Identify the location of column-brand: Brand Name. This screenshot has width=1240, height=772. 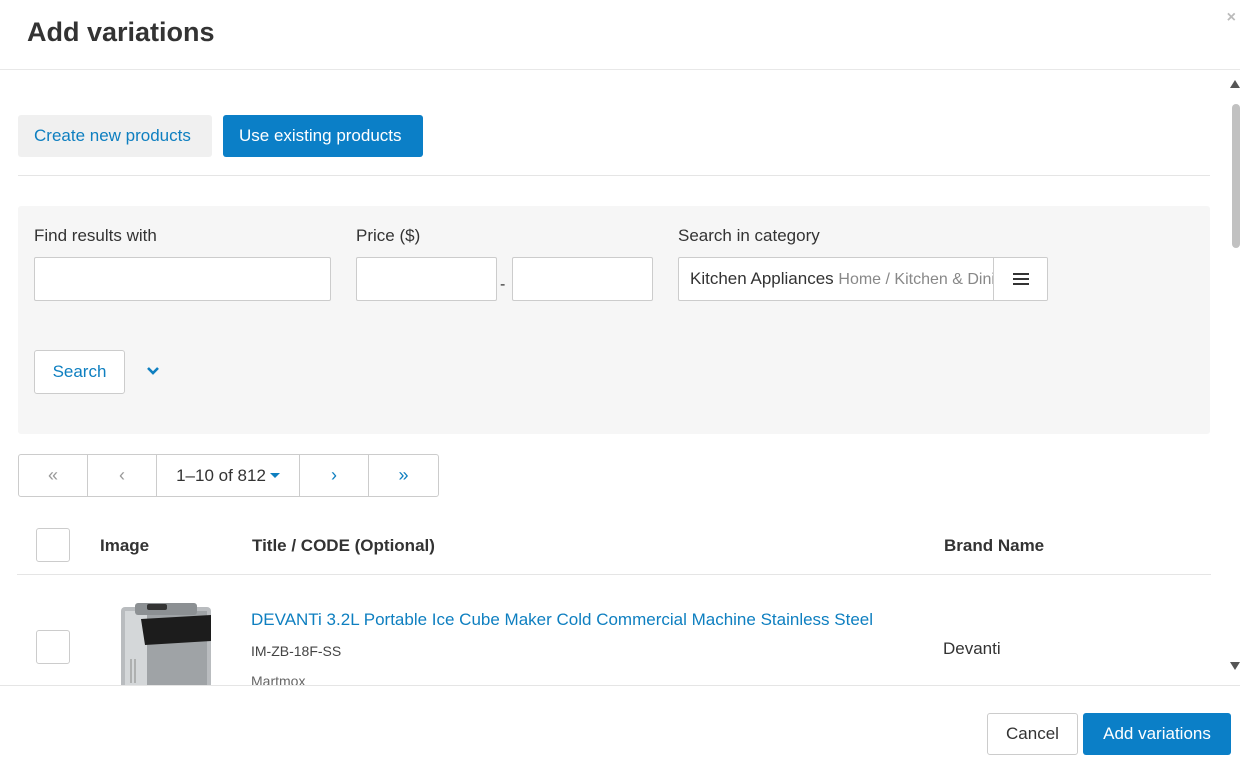
(994, 545).